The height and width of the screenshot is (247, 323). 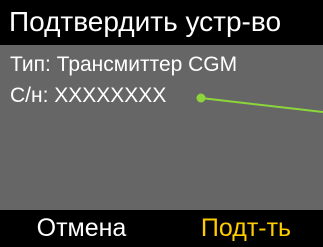 I want to click on confirm-softkey: Подт-ть, so click(x=246, y=228).